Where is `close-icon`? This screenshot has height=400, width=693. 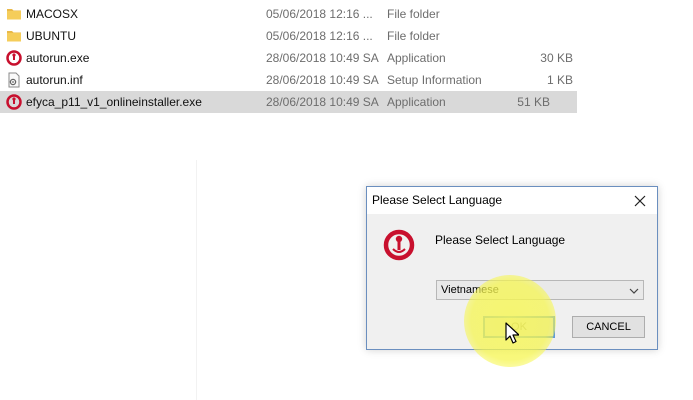 close-icon is located at coordinates (640, 200).